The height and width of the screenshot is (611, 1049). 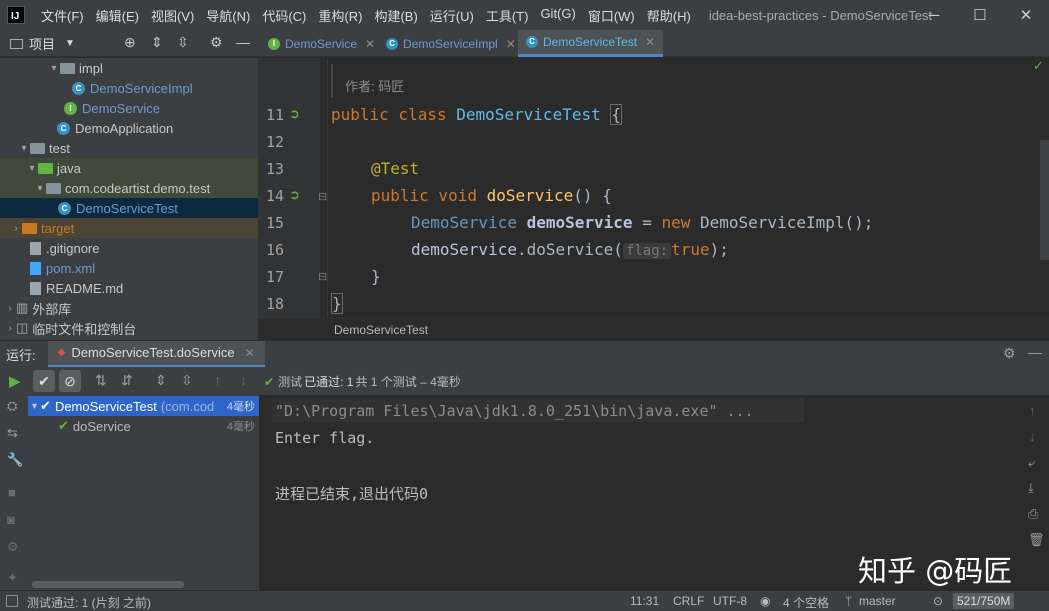 I want to click on locate-icon: ⊕, so click(x=130, y=42).